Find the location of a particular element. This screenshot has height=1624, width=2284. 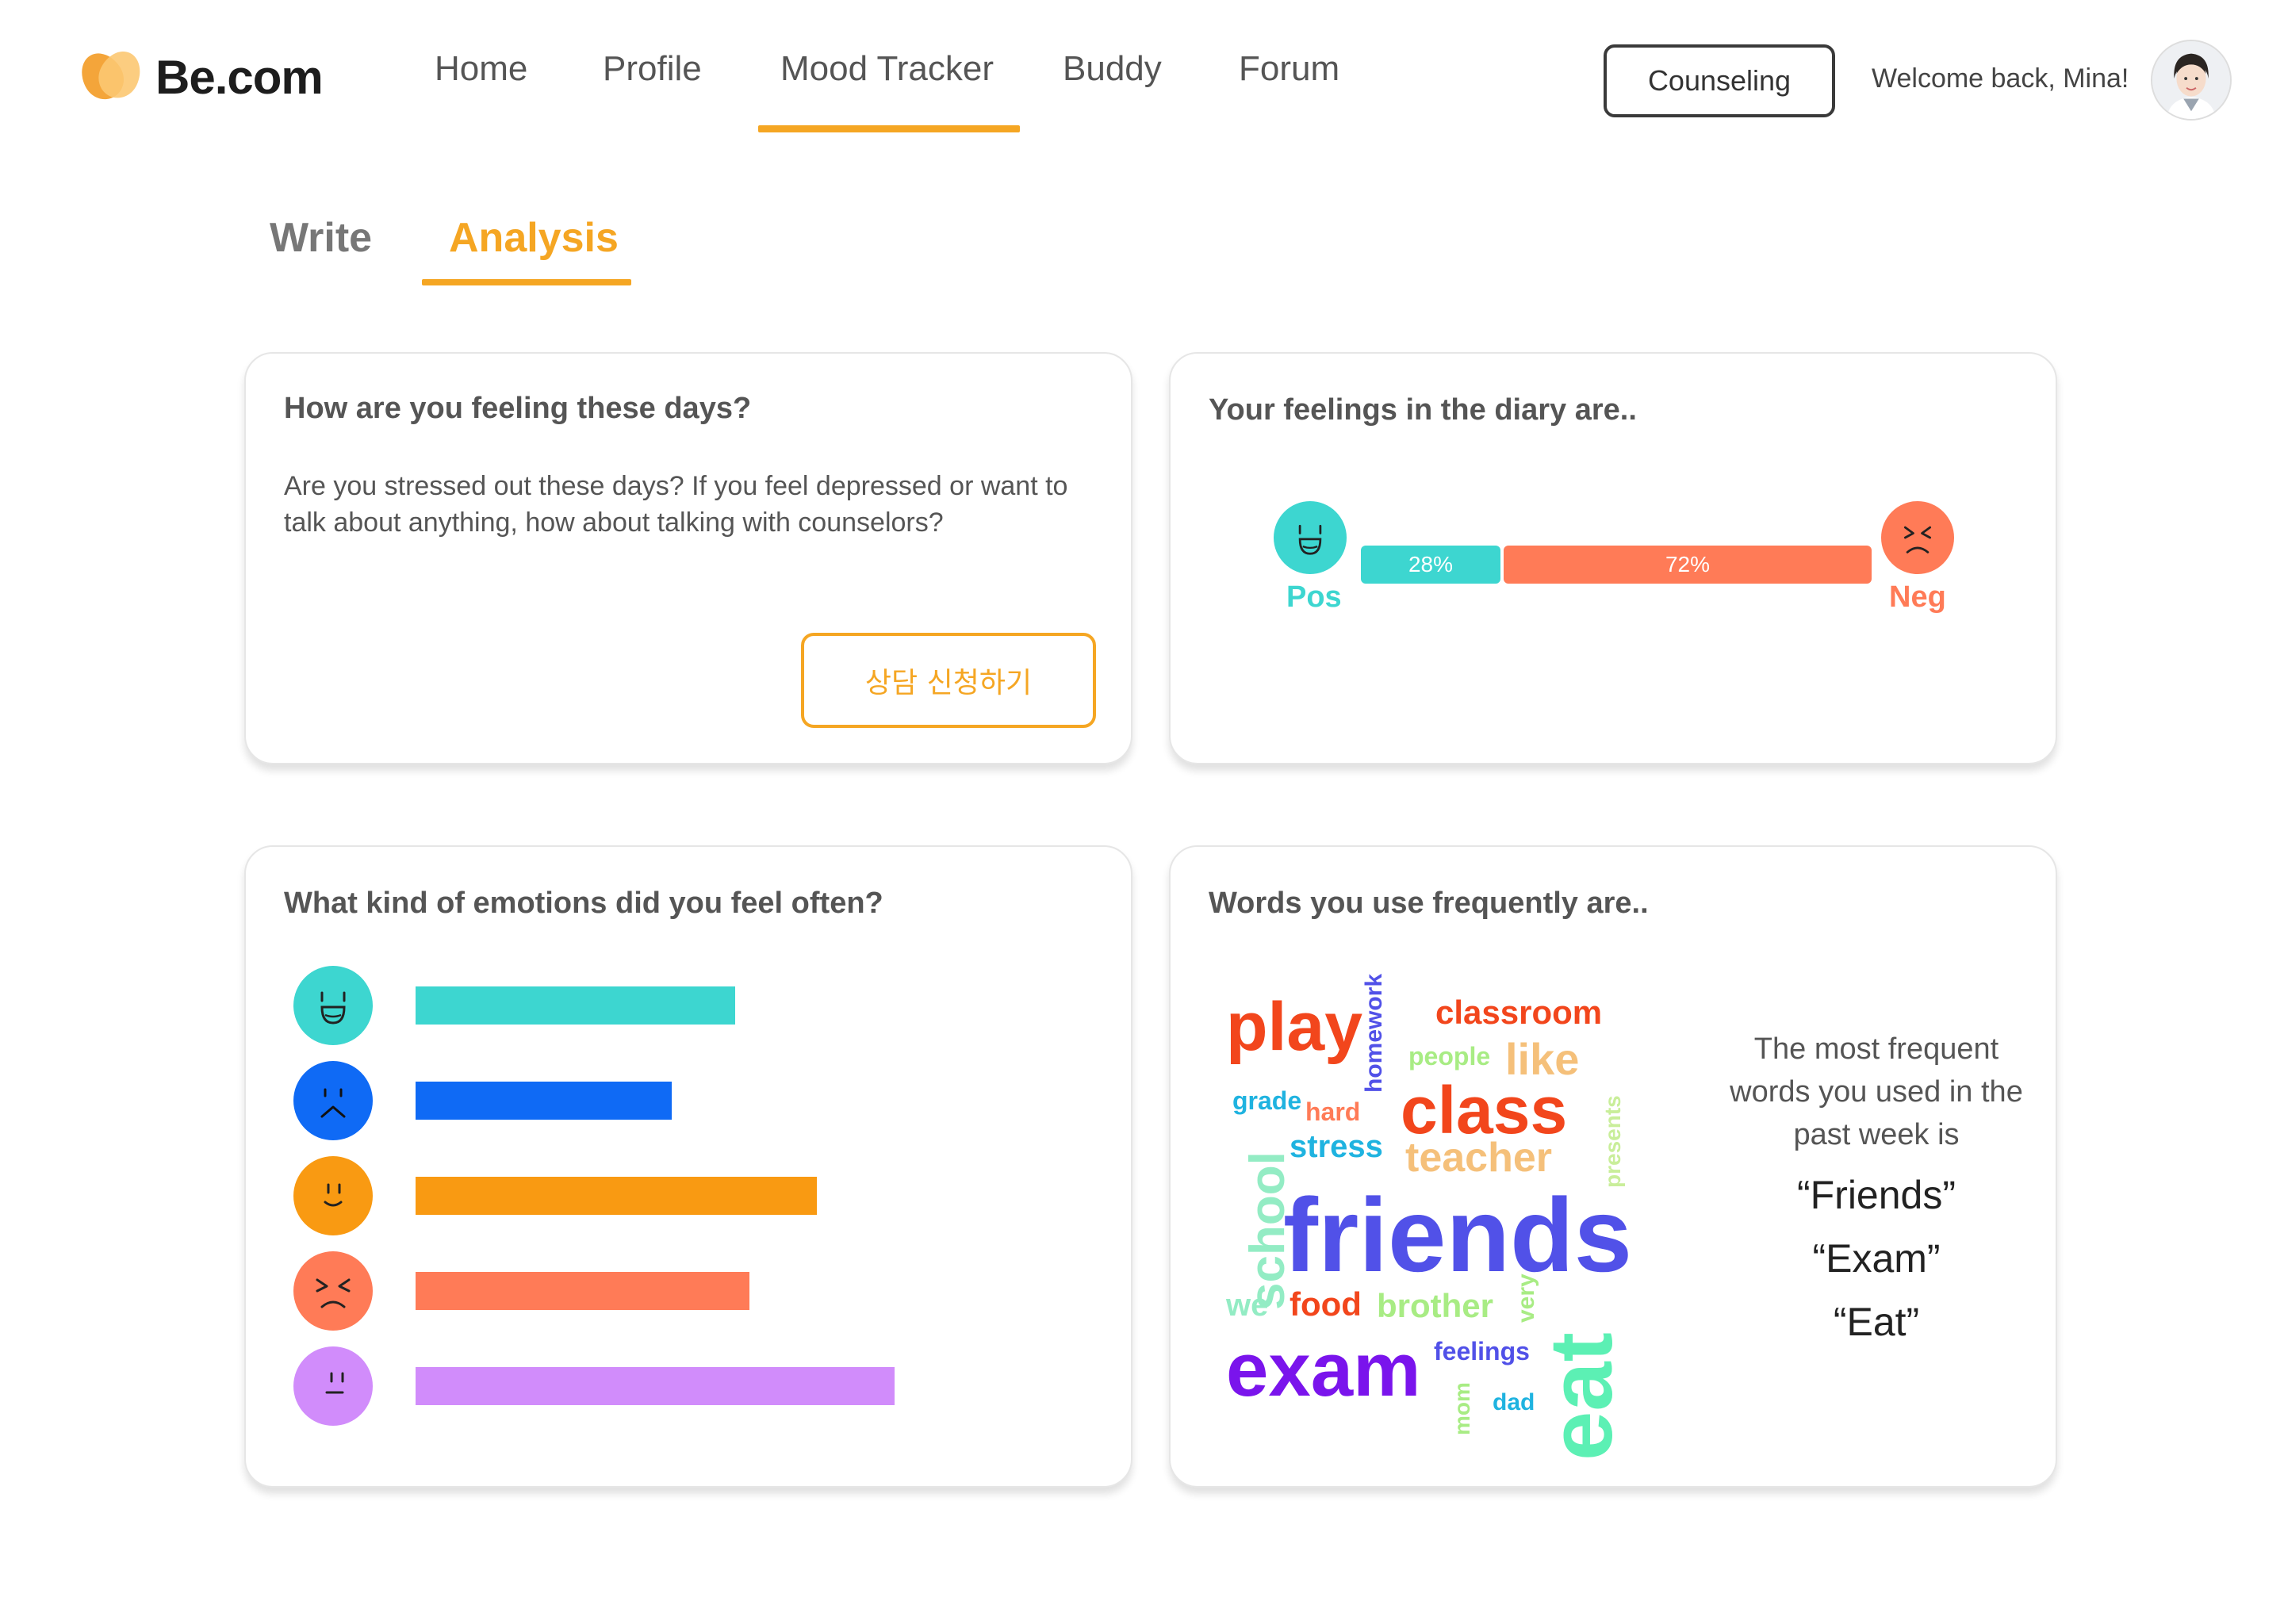

brand-name: Be.com is located at coordinates (239, 77).